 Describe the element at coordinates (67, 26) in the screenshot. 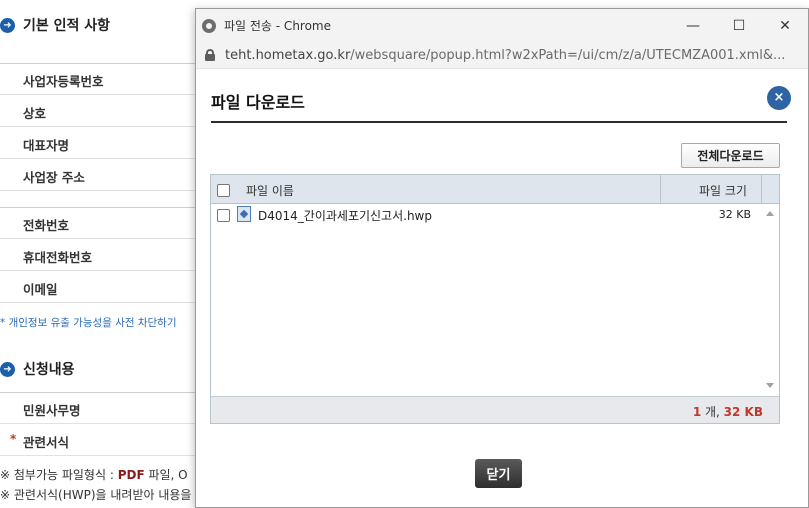

I see `section-basic-info-title: 기본 인적 사항` at that location.